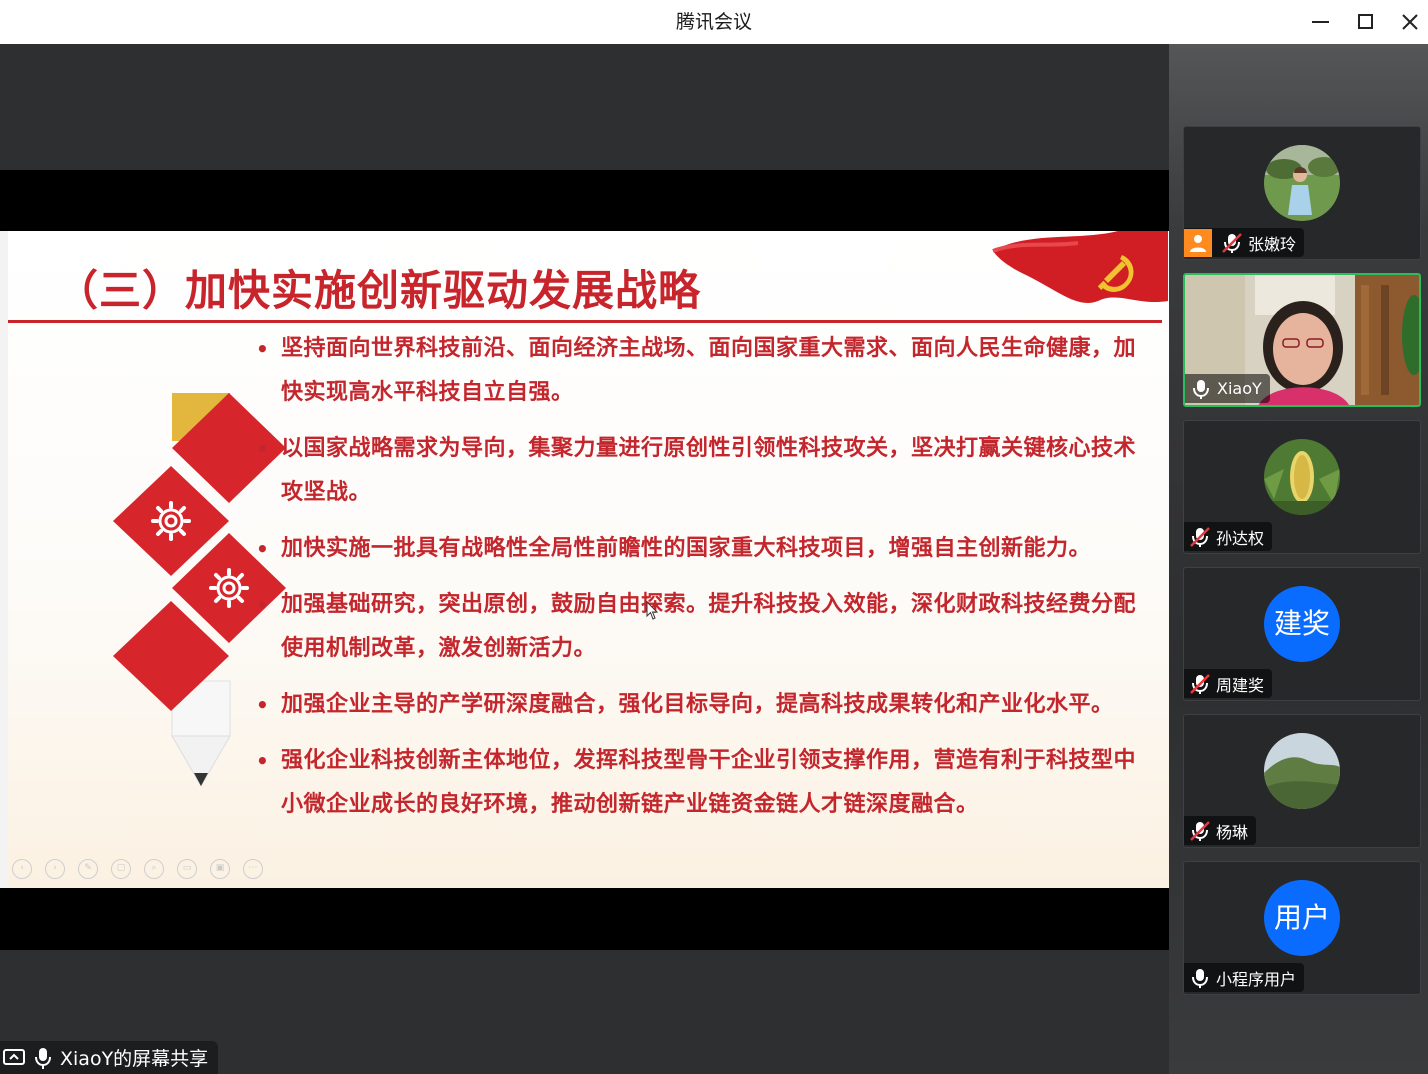 The height and width of the screenshot is (1074, 1428). Describe the element at coordinates (134, 1059) in the screenshot. I see `screen-share-label-text: XiaoY的屏幕共享` at that location.